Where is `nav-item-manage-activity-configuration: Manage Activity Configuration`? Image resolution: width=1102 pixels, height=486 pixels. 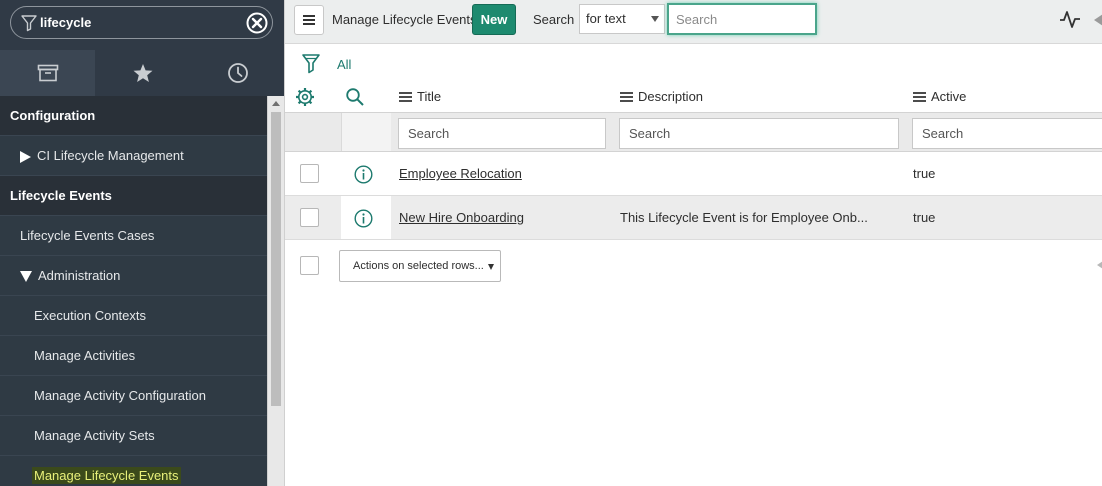
nav-item-manage-activity-configuration: Manage Activity Configuration is located at coordinates (133, 396).